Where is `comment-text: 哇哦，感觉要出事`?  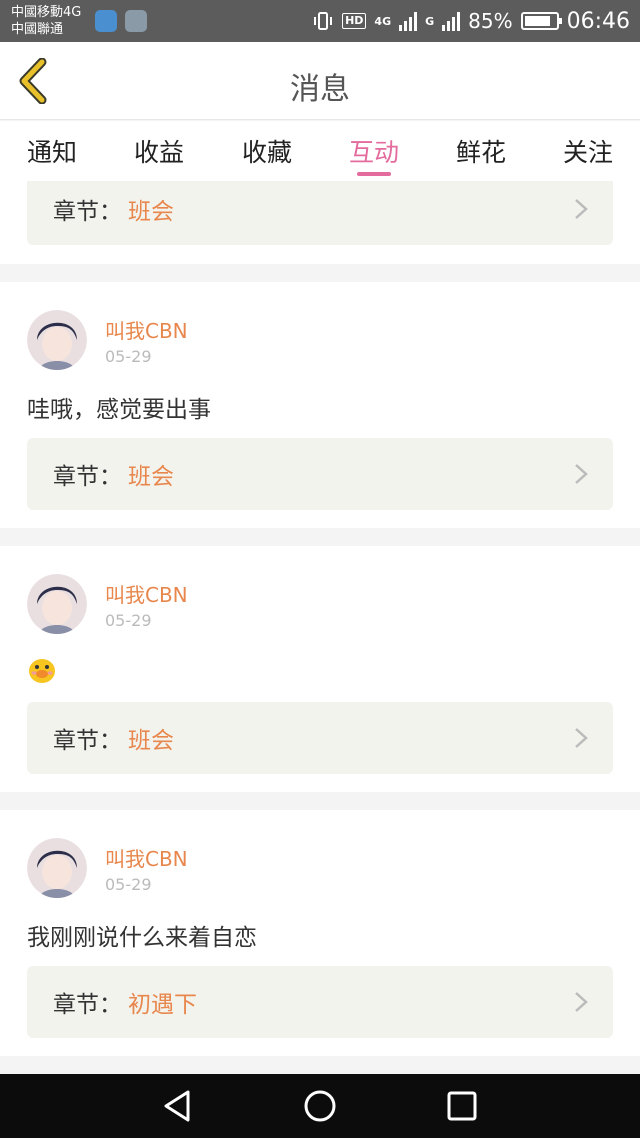
comment-text: 哇哦，感觉要出事 is located at coordinates (119, 410).